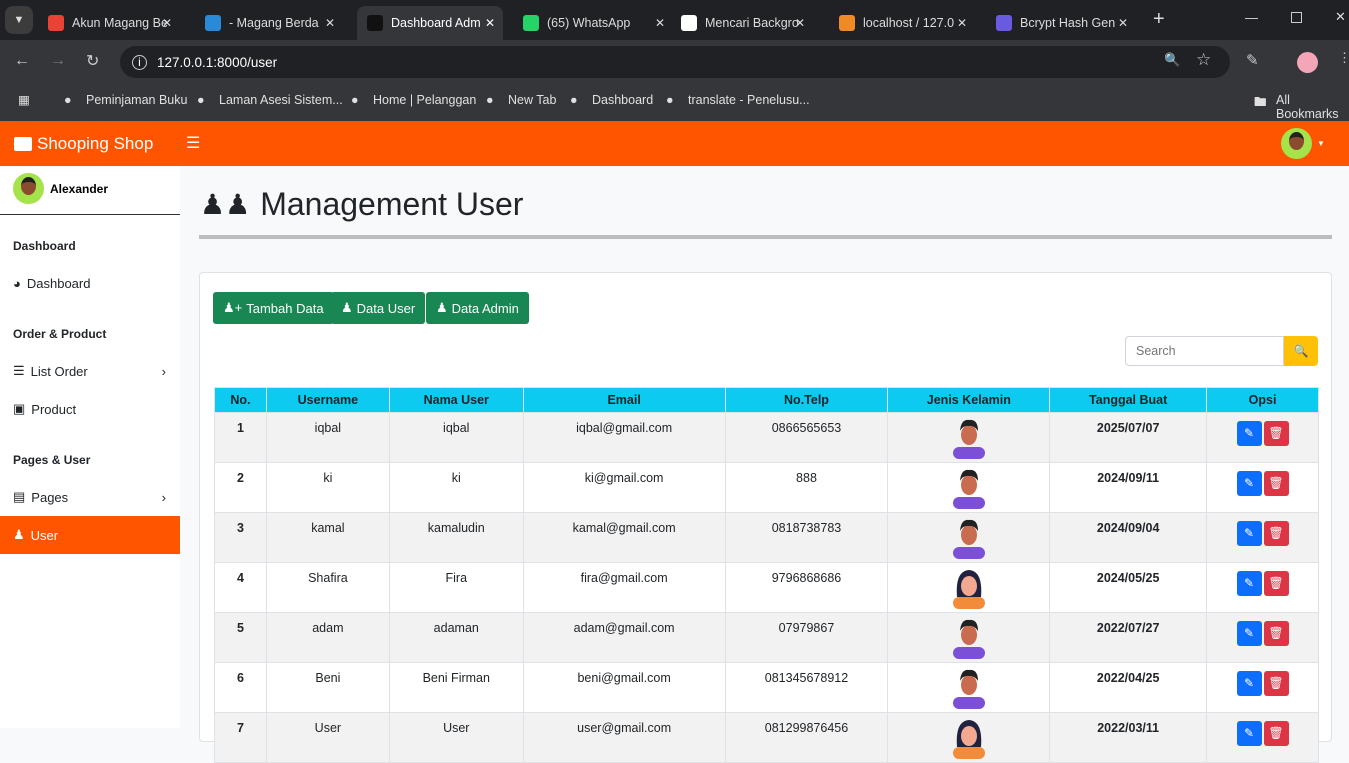 The height and width of the screenshot is (763, 1349). Describe the element at coordinates (1312, 107) in the screenshot. I see `bookmark-item: All Bookmarks` at that location.